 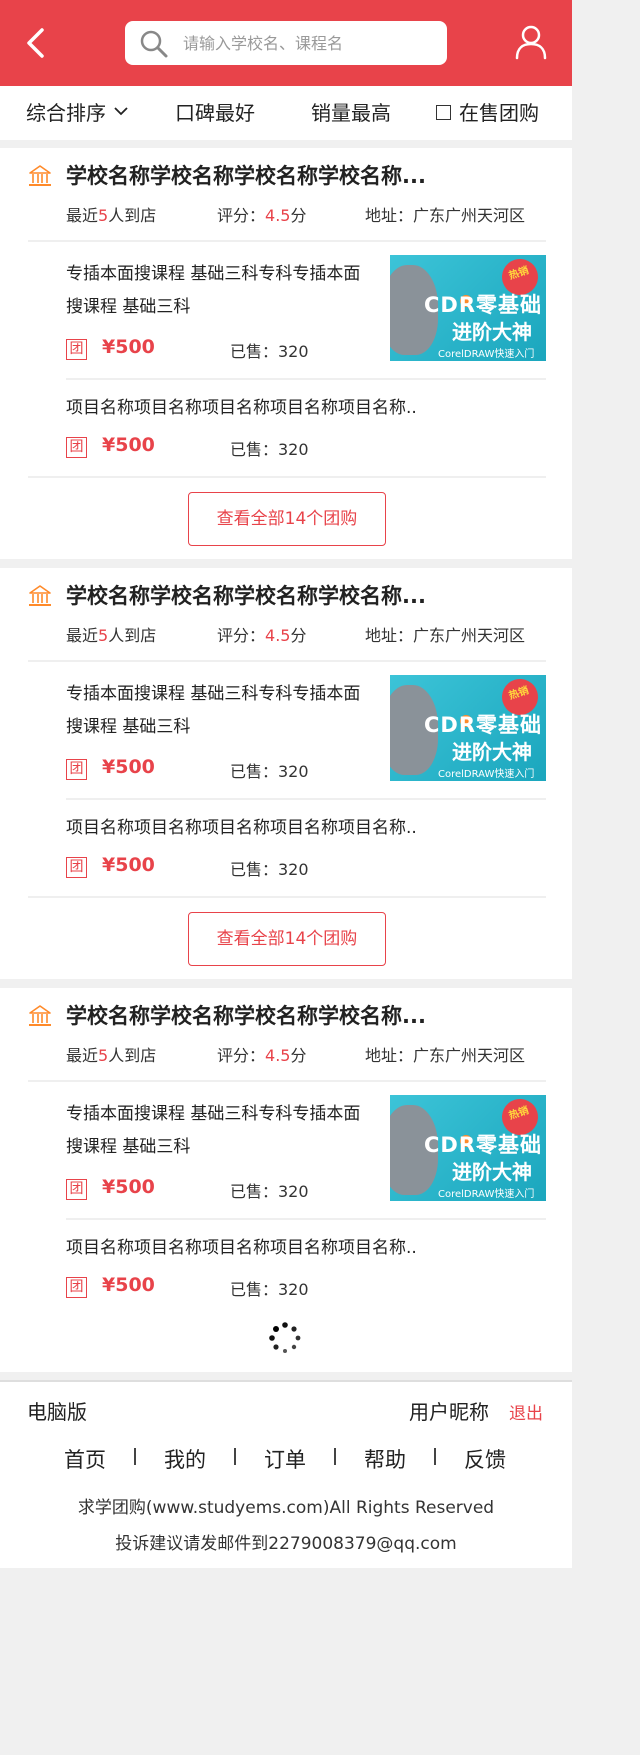 I want to click on filter-on-sale-label: 在售团购, so click(x=499, y=113).